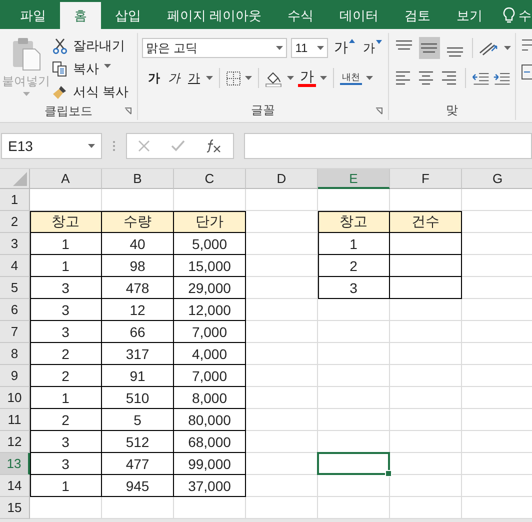 This screenshot has height=522, width=532. What do you see at coordinates (426, 179) in the screenshot?
I see `column-header: F` at bounding box center [426, 179].